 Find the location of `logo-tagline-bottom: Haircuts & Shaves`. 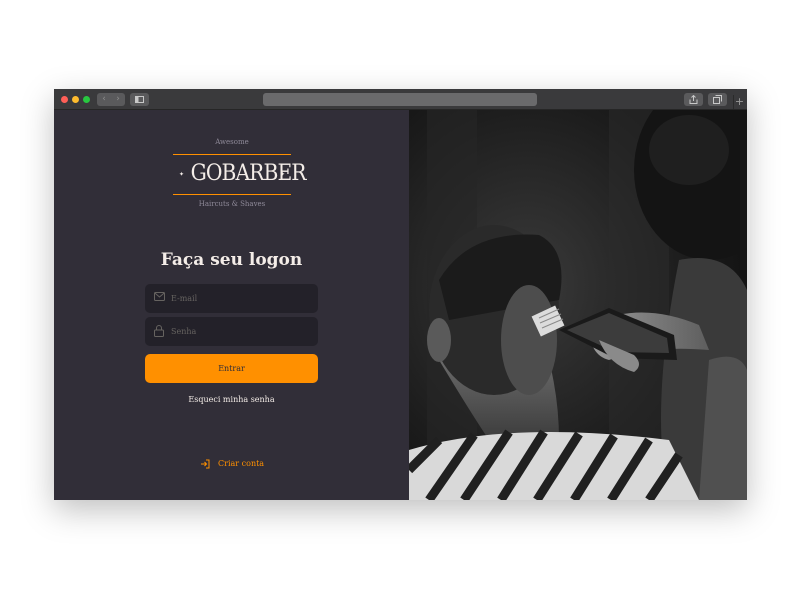

logo-tagline-bottom: Haircuts & Shaves is located at coordinates (232, 204).